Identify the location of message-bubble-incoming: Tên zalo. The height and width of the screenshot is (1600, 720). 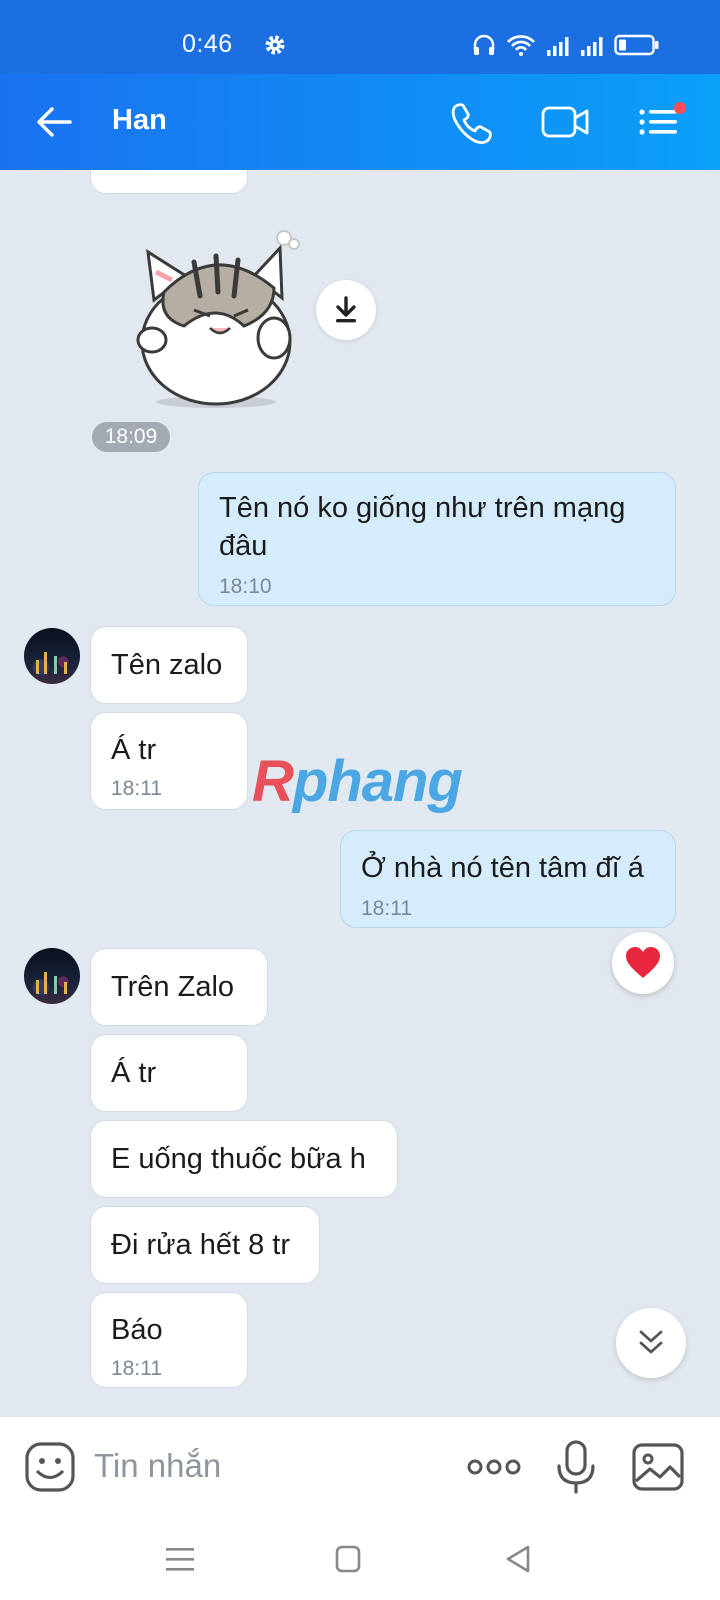
(169, 665).